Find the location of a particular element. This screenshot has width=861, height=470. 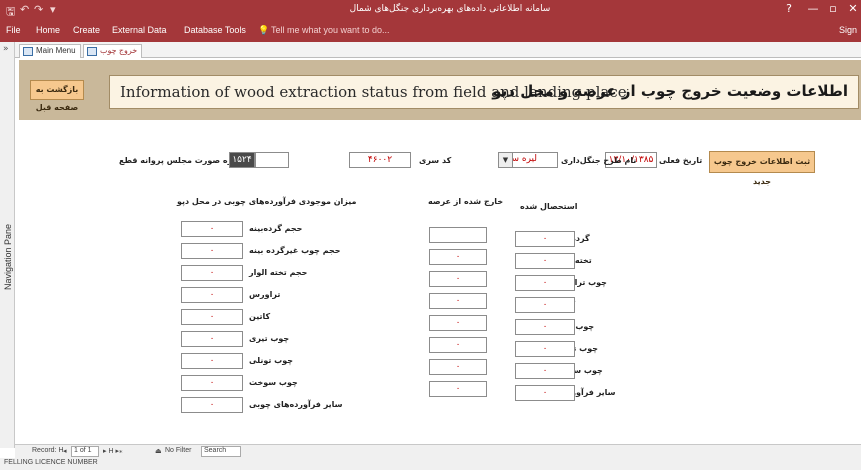

tab-external-data: External Data is located at coordinates (139, 30).